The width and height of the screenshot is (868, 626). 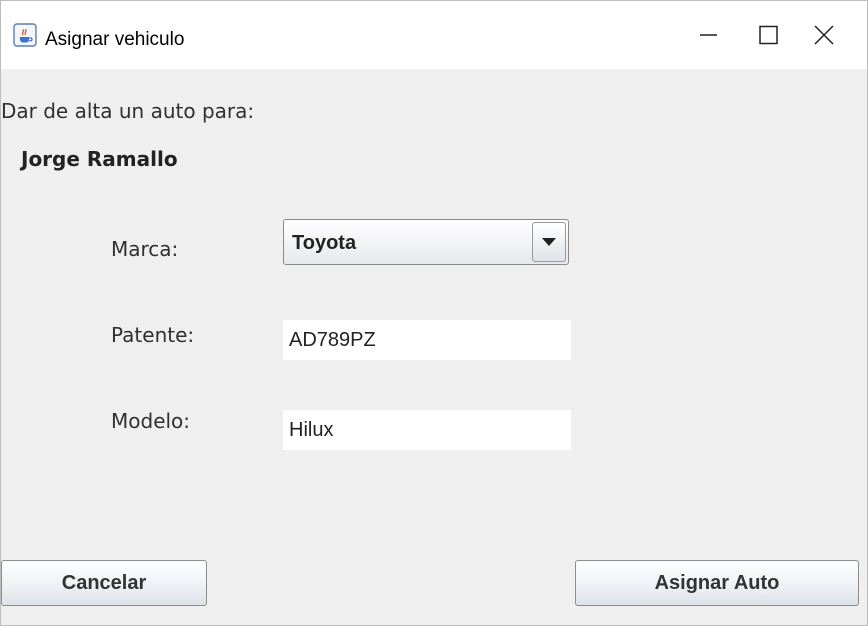 What do you see at coordinates (434, 35) in the screenshot?
I see `title-bar: Asignar vehiculo` at bounding box center [434, 35].